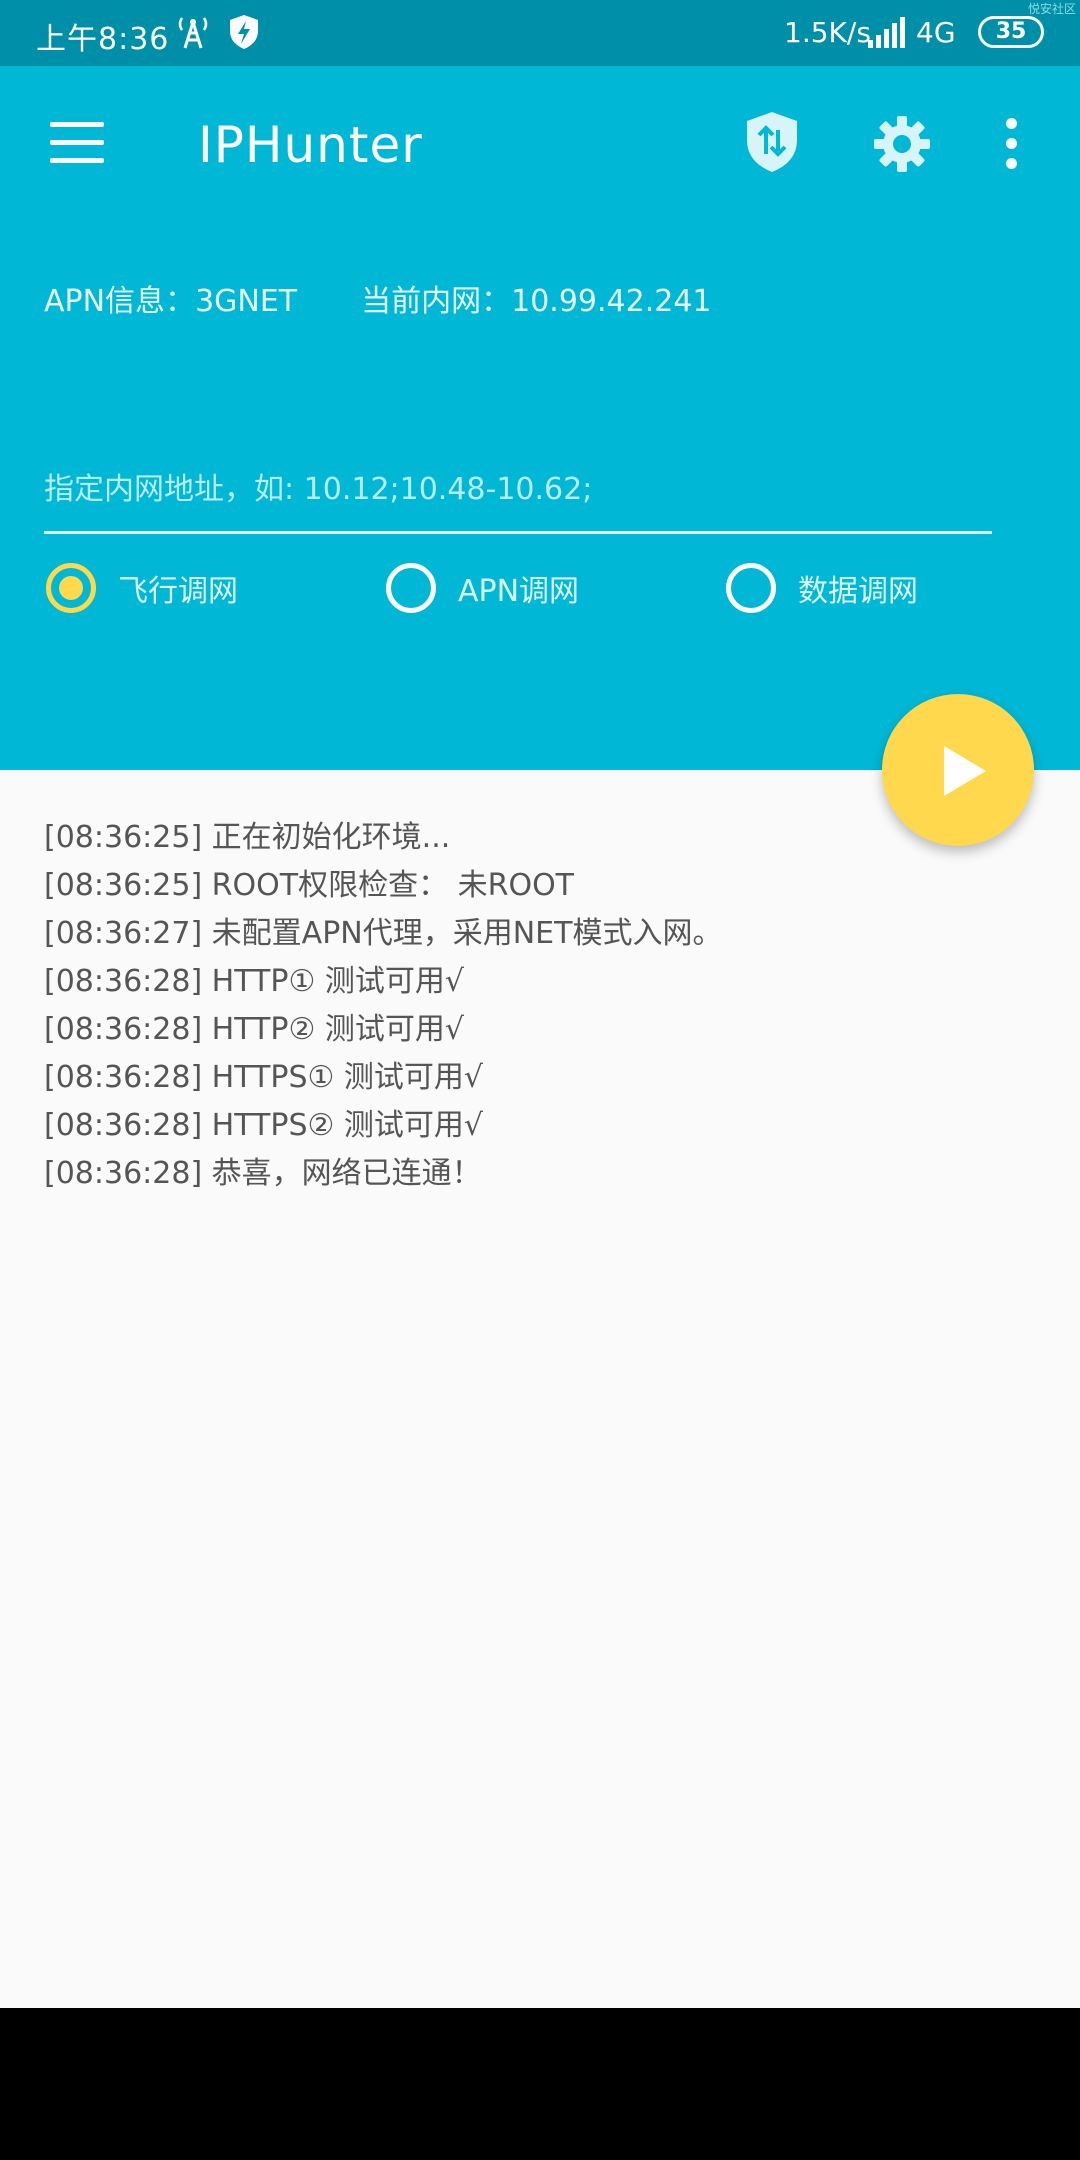  I want to click on radio-data-mode: 数据调网, so click(822, 588).